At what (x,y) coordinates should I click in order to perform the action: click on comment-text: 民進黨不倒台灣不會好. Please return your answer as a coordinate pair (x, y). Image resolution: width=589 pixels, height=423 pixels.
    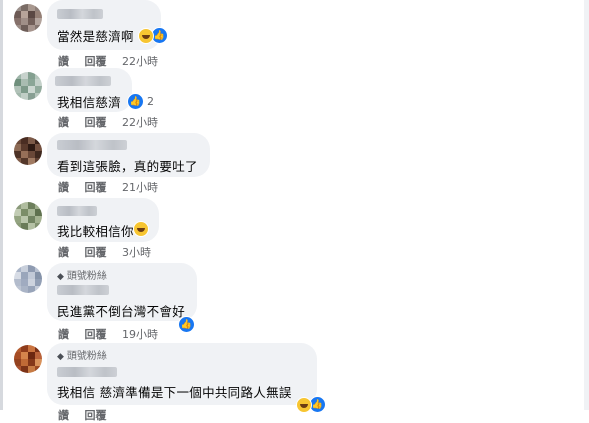
    Looking at the image, I should click on (121, 311).